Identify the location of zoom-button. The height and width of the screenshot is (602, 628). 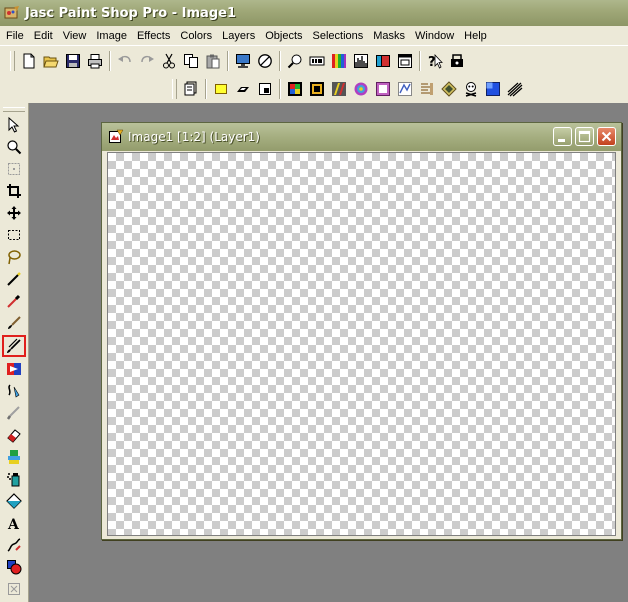
(295, 61).